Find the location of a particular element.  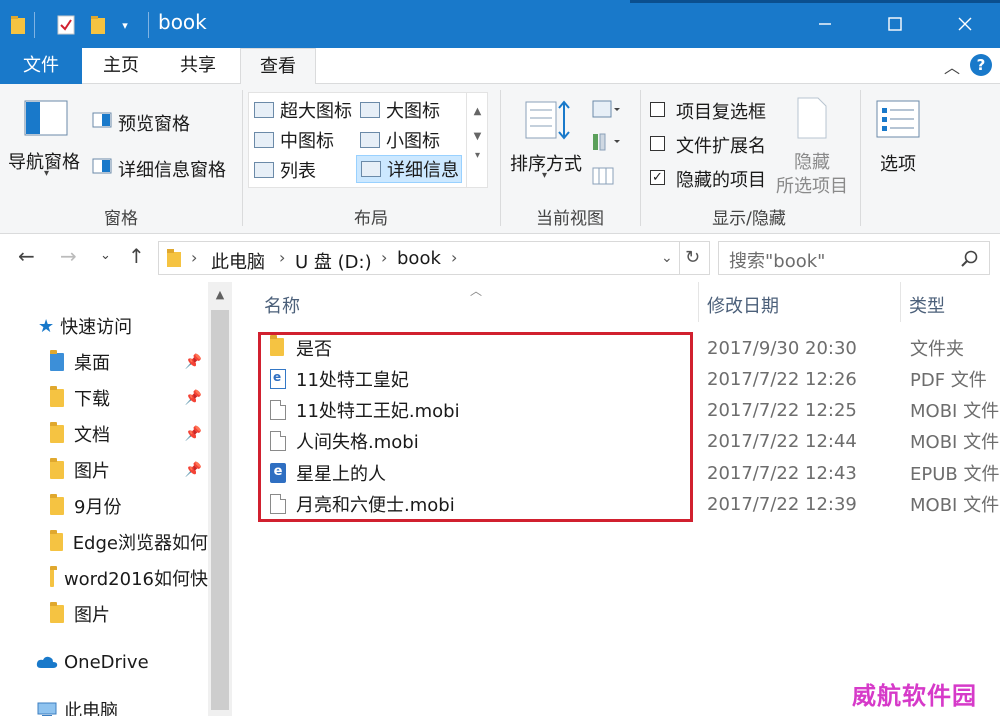

layout-large-icons: 大图标 is located at coordinates (400, 110).